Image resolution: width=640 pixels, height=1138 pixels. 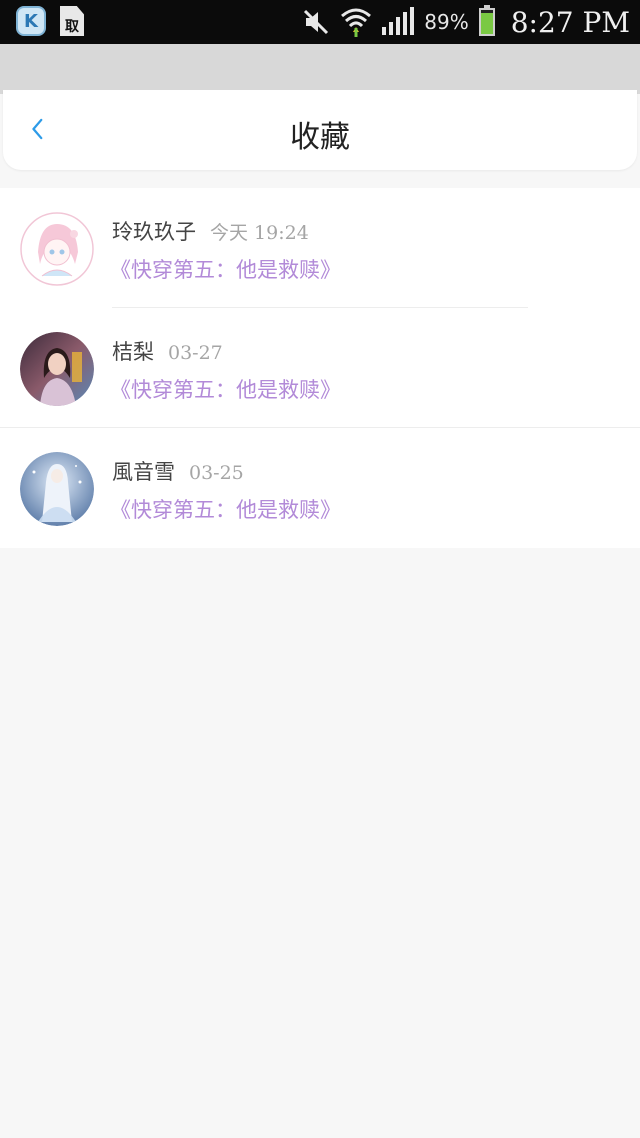 I want to click on anime-girl-avatar, so click(x=57, y=249).